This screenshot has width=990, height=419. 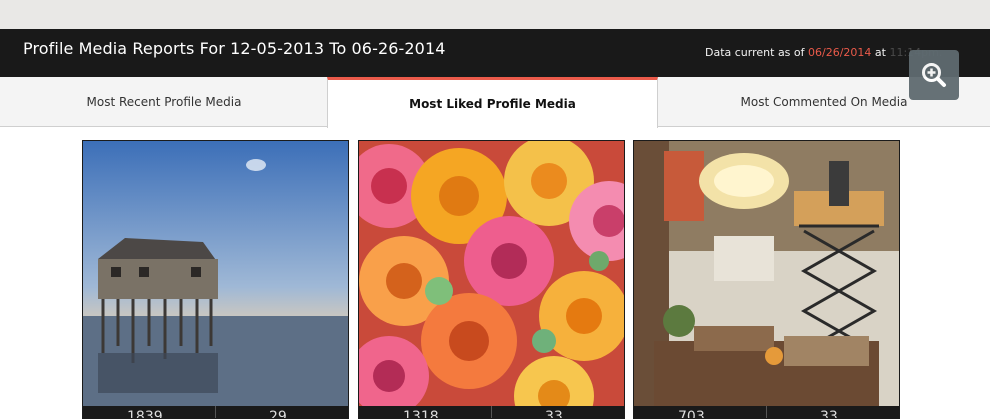 What do you see at coordinates (278, 414) in the screenshot?
I see `comments-count: 29` at bounding box center [278, 414].